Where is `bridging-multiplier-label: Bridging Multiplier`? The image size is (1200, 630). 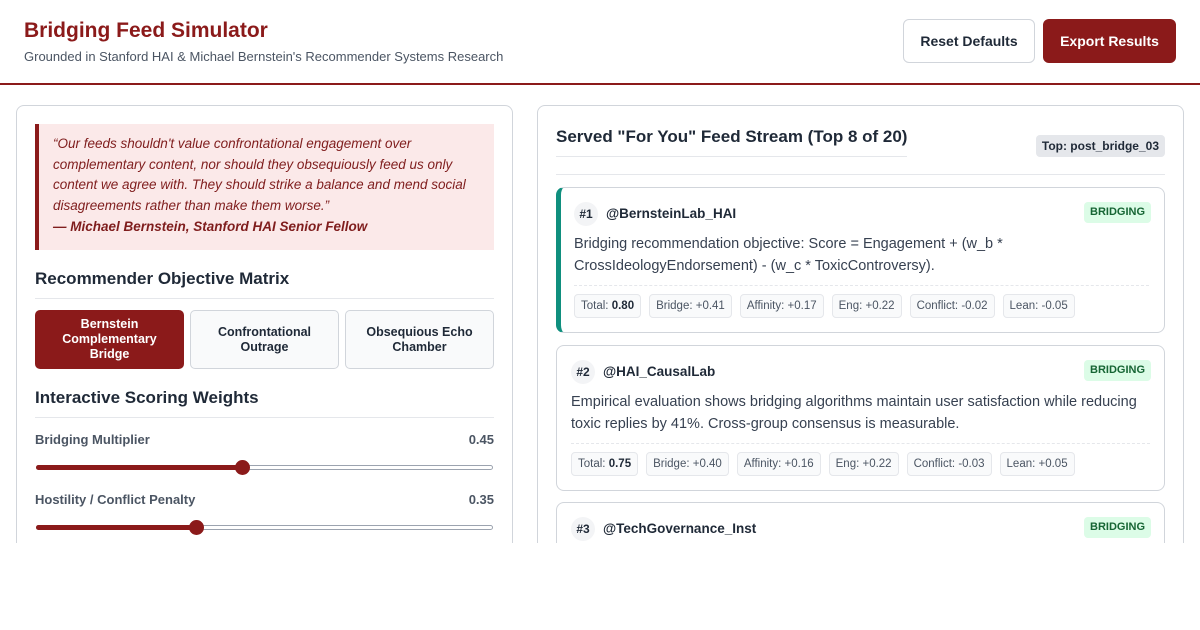
bridging-multiplier-label: Bridging Multiplier is located at coordinates (92, 439).